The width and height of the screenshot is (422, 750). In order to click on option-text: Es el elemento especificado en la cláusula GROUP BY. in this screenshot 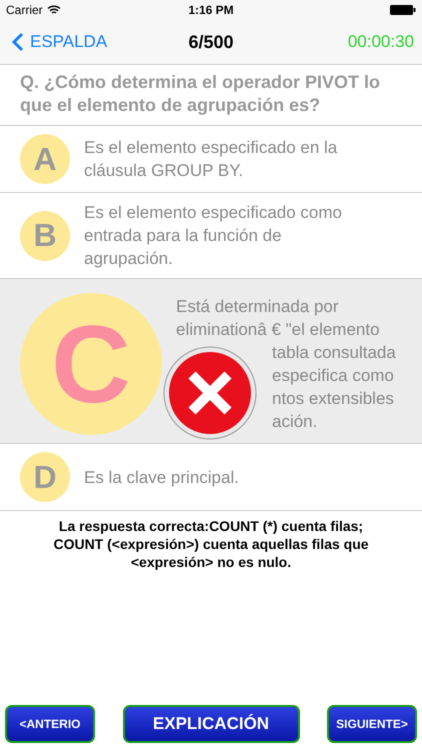, I will do `click(211, 159)`.